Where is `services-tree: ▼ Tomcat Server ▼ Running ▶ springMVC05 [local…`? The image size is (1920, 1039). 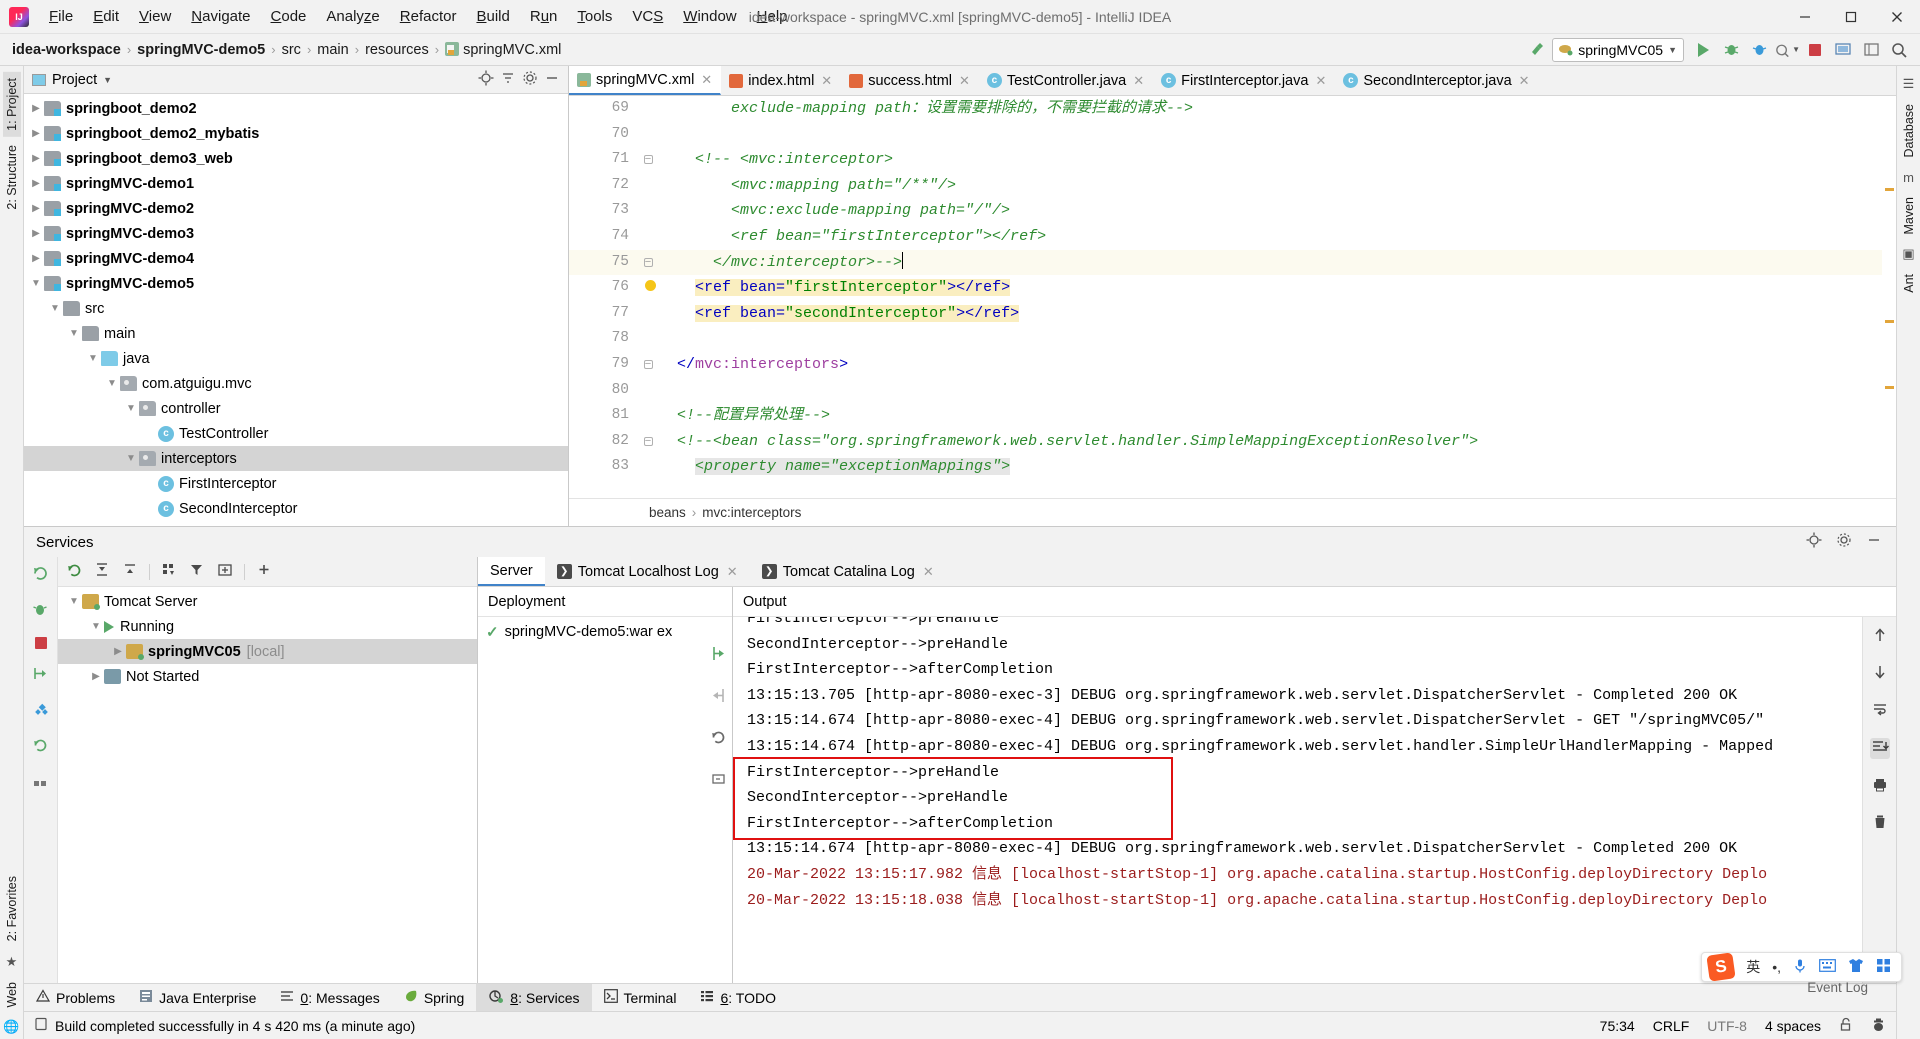 services-tree: ▼ Tomcat Server ▼ Running ▶ springMVC05 [local… is located at coordinates (267, 785).